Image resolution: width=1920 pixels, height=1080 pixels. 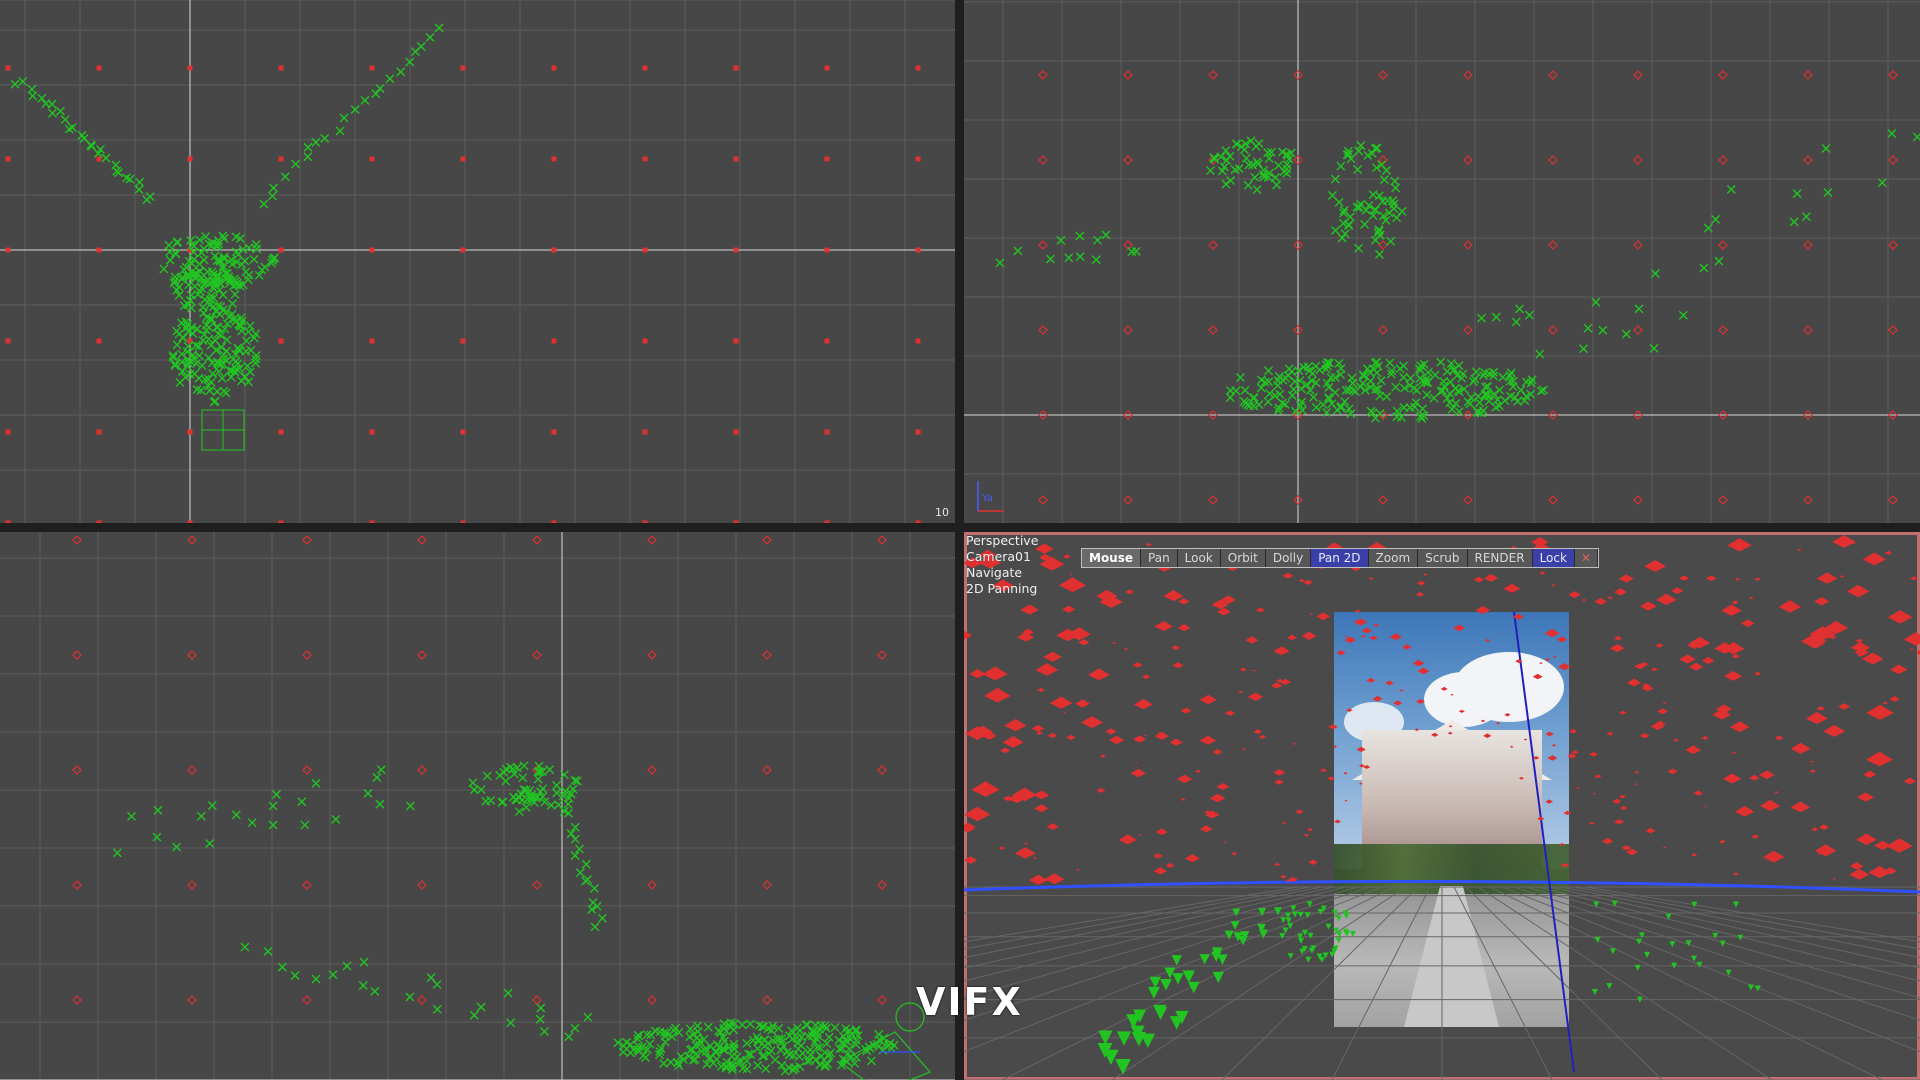 I want to click on mouse-label: Mouse, so click(x=1112, y=558).